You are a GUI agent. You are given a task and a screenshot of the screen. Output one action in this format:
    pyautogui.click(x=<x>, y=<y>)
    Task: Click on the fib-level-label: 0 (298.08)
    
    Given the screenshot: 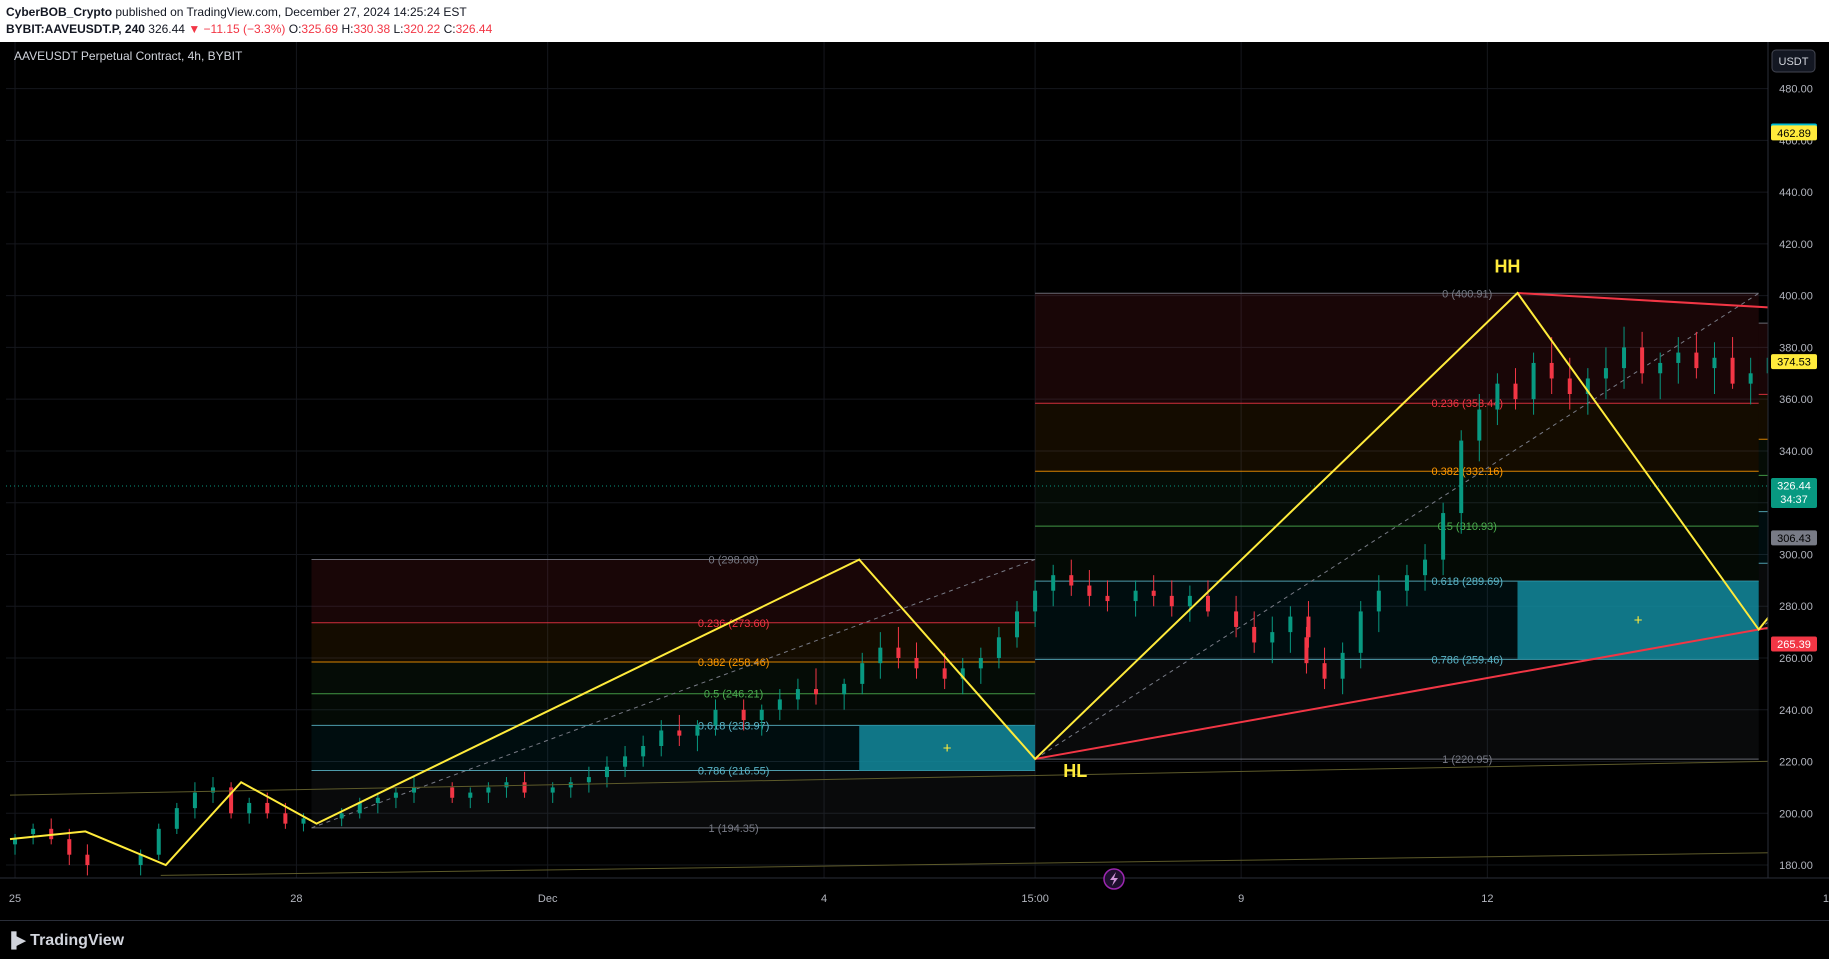 What is the action you would take?
    pyautogui.click(x=734, y=560)
    